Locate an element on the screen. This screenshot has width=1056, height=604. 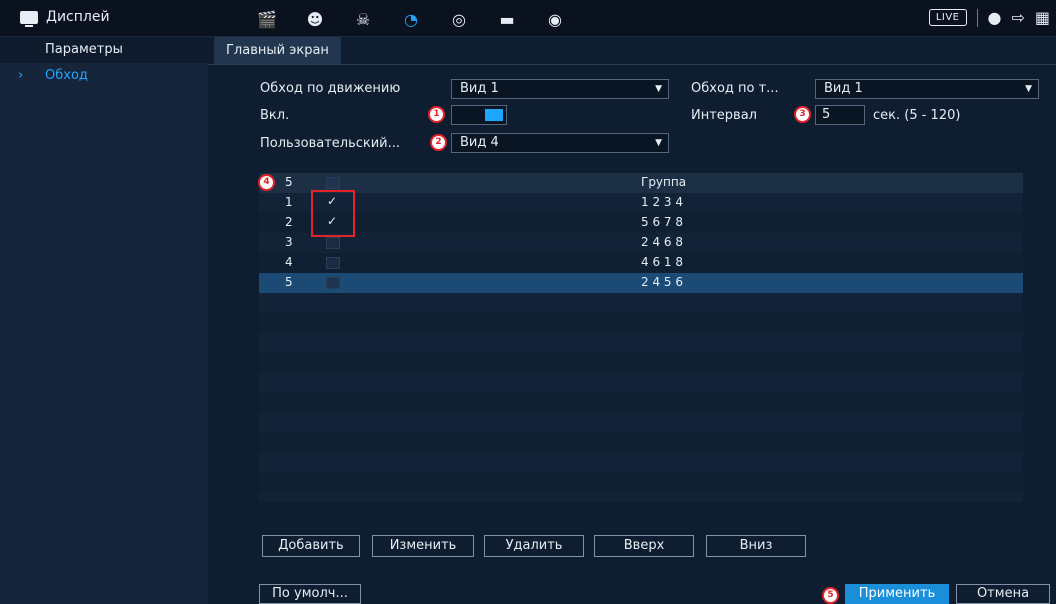
tab-bar: Главный экран is located at coordinates (632, 51).